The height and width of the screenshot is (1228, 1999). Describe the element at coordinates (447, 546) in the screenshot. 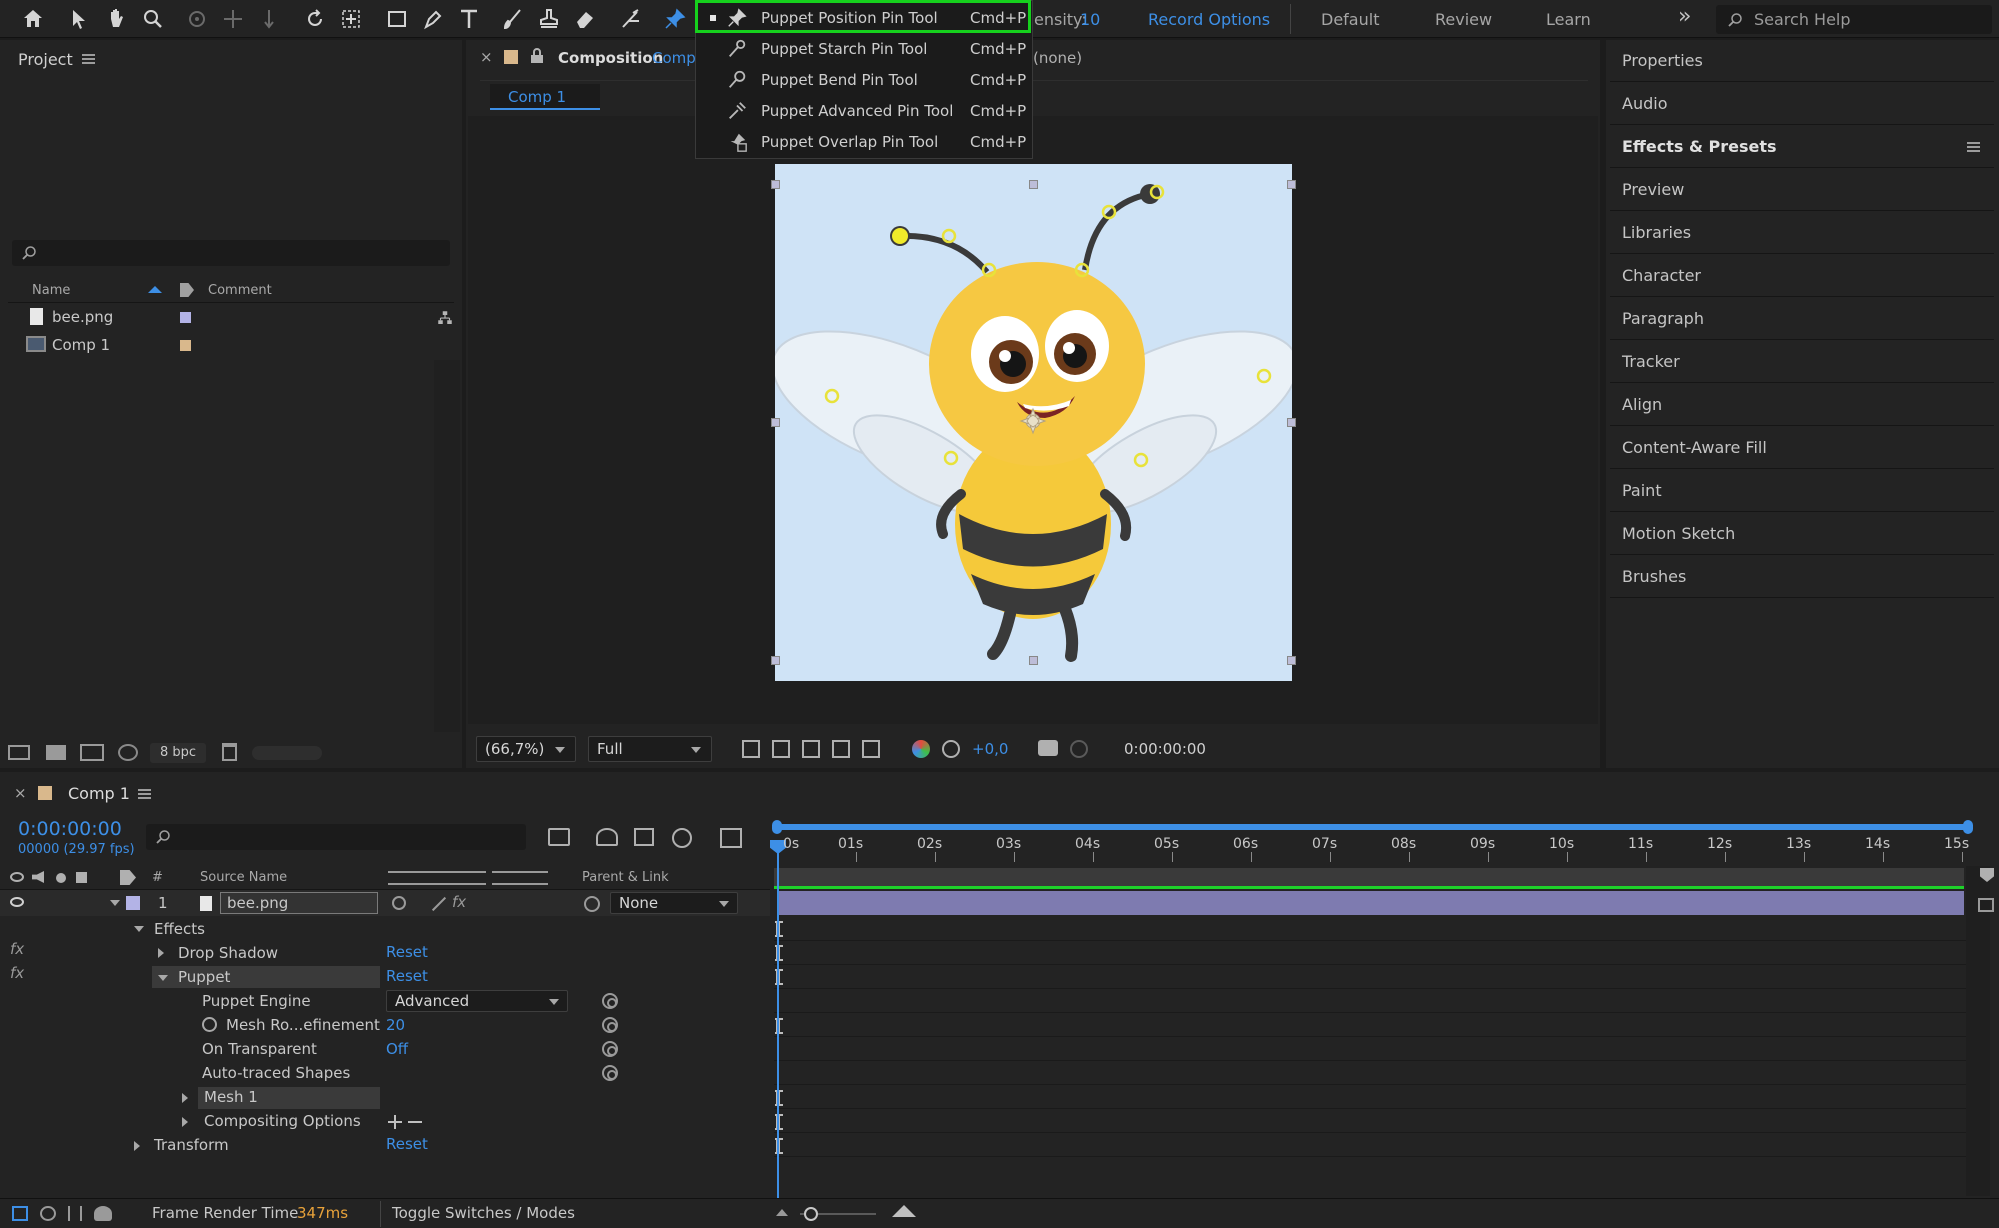

I see `project-scrollbar` at that location.